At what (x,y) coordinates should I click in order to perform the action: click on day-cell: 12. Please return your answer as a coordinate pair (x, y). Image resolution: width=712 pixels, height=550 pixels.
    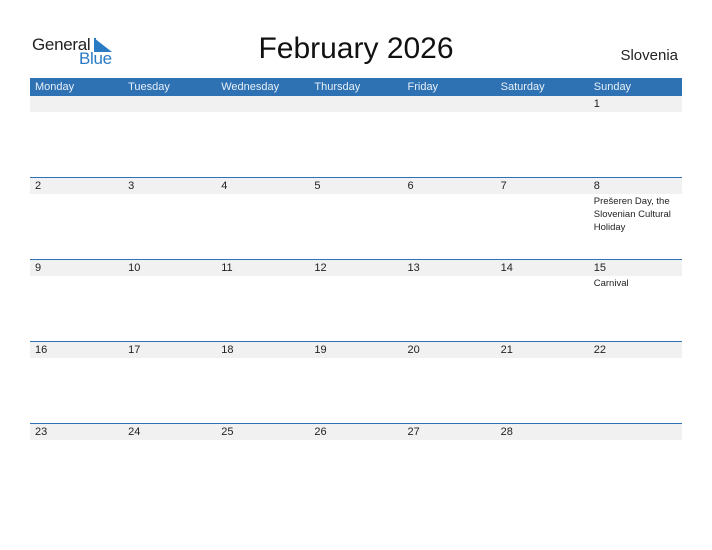
    Looking at the image, I should click on (355, 300).